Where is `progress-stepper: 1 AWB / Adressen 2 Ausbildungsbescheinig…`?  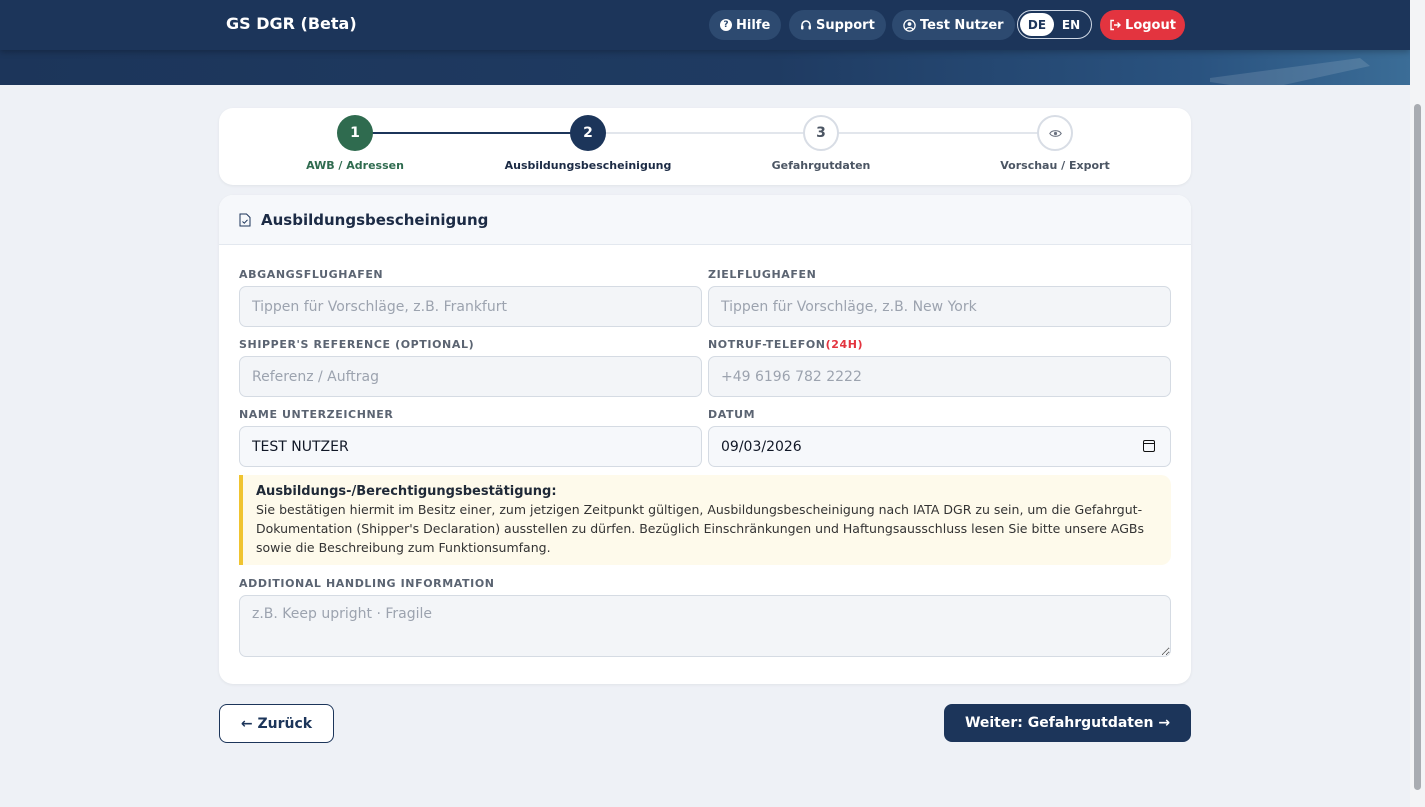 progress-stepper: 1 AWB / Adressen 2 Ausbildungsbescheinig… is located at coordinates (705, 146).